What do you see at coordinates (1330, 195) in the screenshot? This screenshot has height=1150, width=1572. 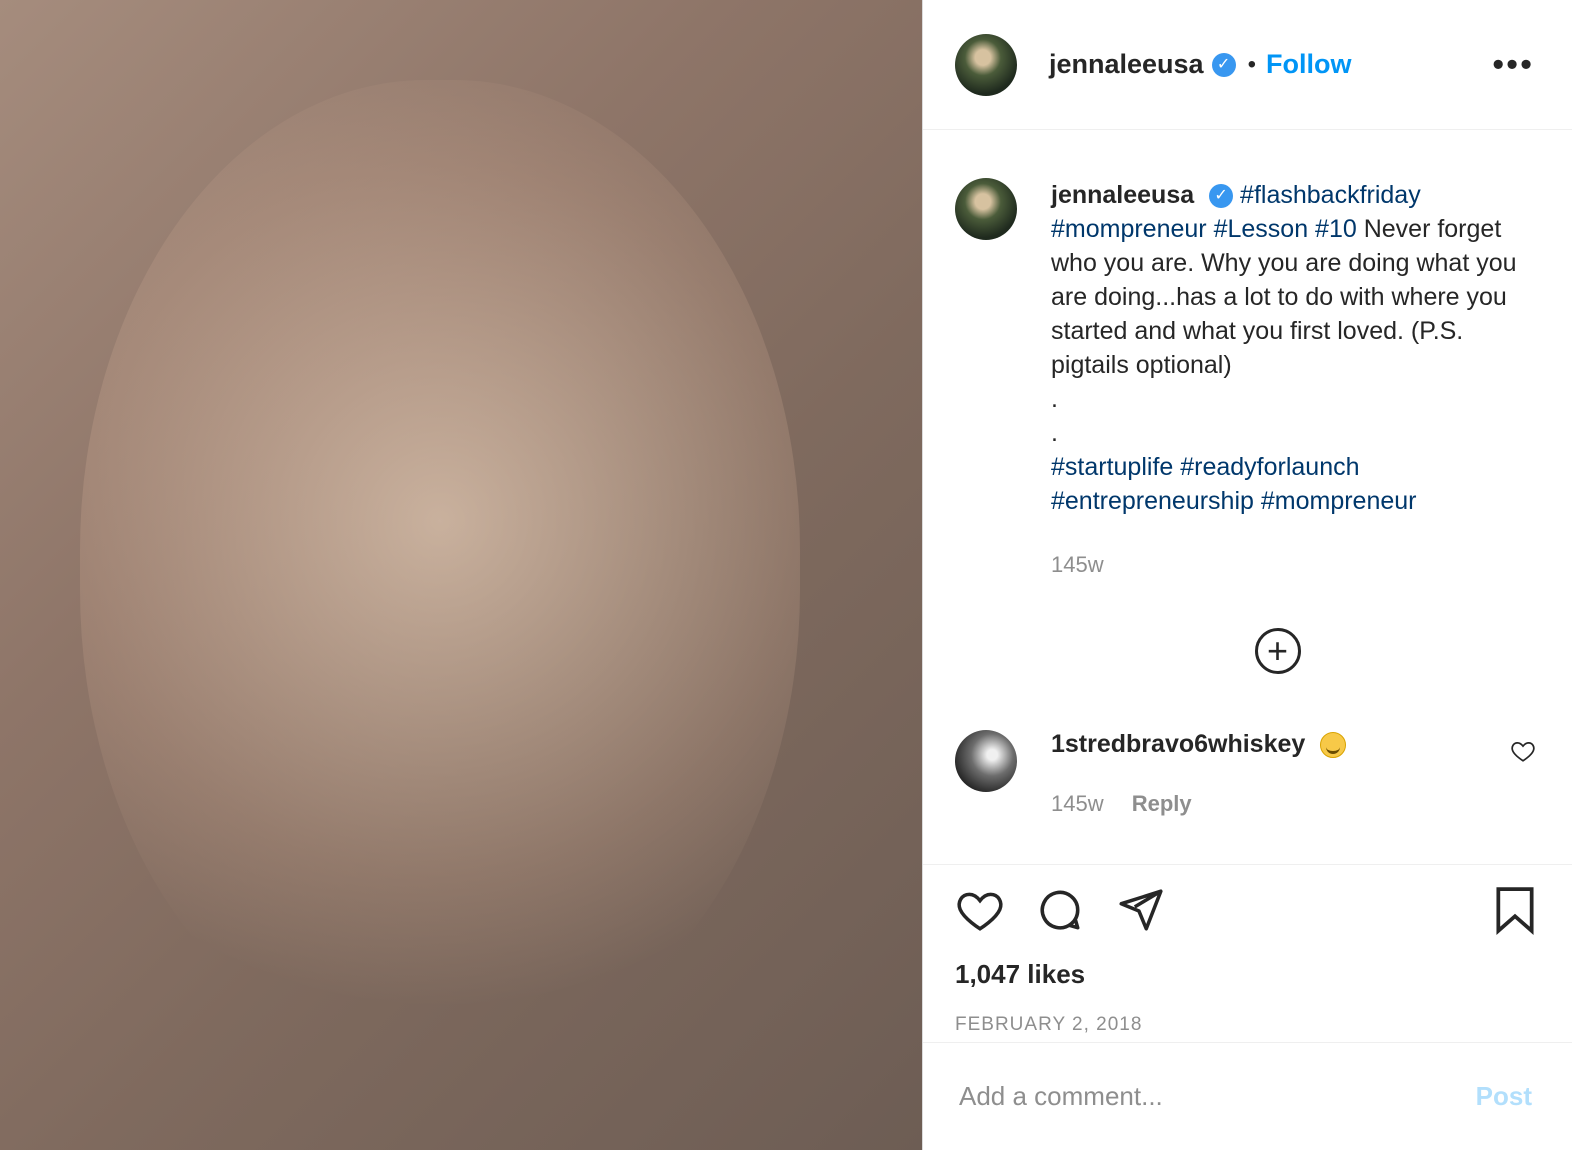 I see `caption-hashtags-1: #flashbackfriday` at bounding box center [1330, 195].